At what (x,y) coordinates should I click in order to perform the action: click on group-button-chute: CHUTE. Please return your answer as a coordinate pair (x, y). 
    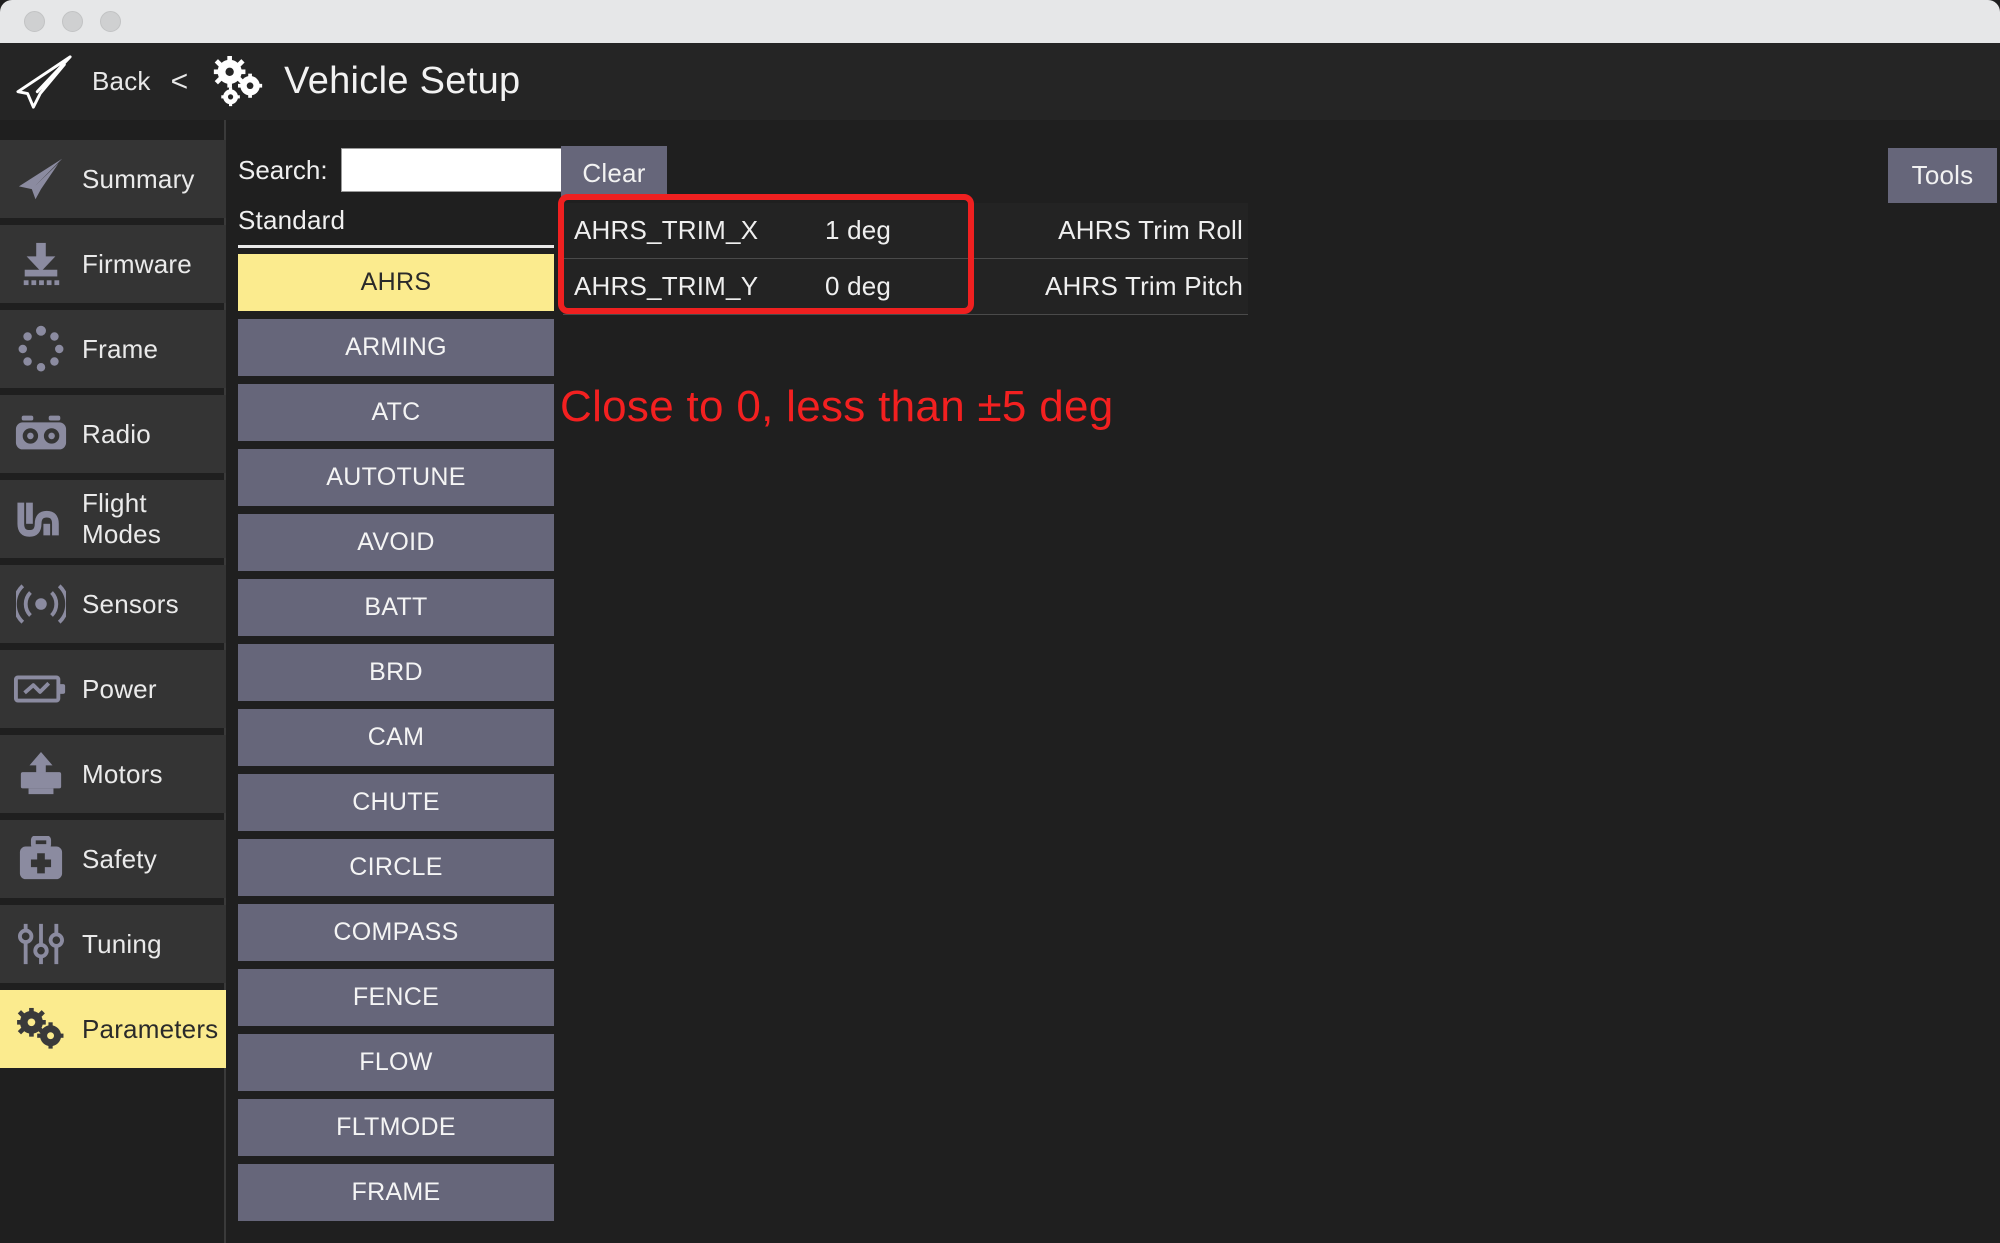
    Looking at the image, I should click on (396, 802).